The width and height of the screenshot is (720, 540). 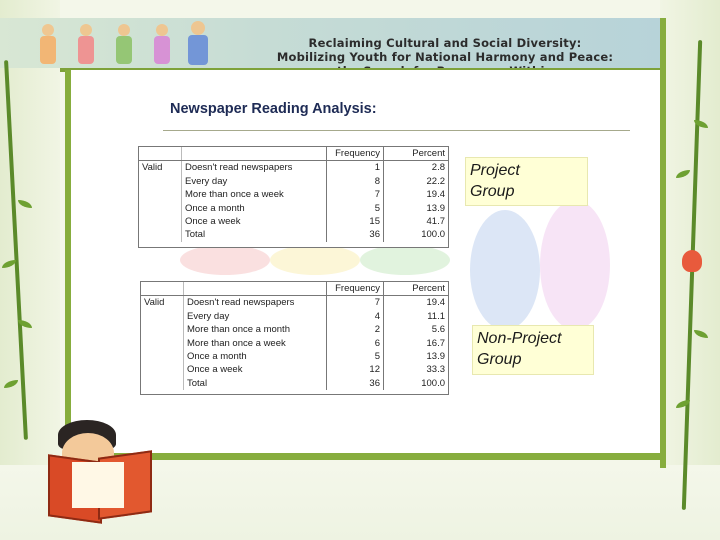 I want to click on percent-cell: 22.2, so click(x=415, y=181).